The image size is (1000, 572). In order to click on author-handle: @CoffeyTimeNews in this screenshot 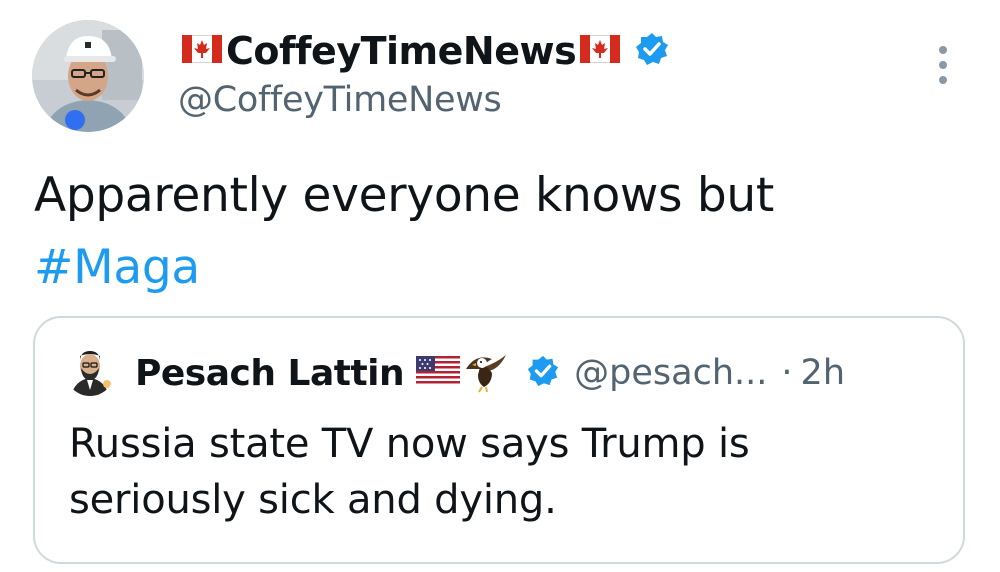, I will do `click(424, 100)`.